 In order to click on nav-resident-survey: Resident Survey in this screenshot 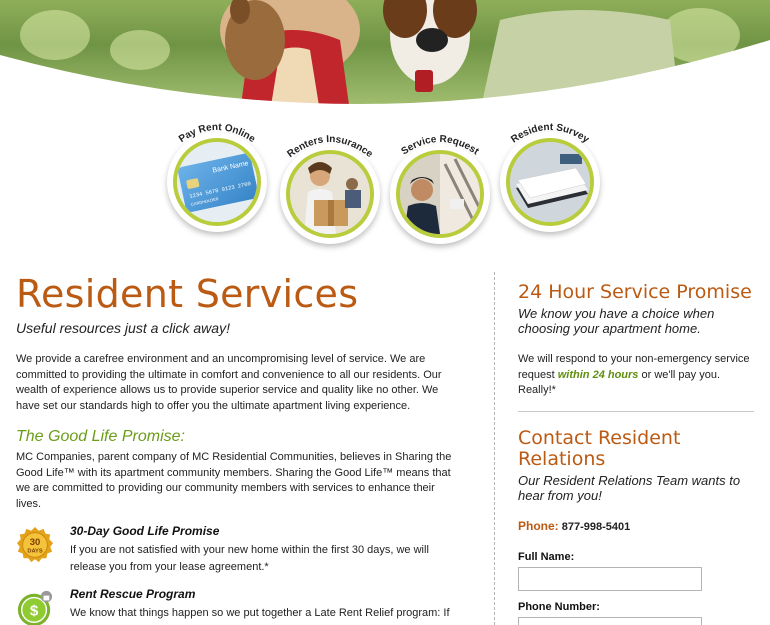, I will do `click(550, 180)`.